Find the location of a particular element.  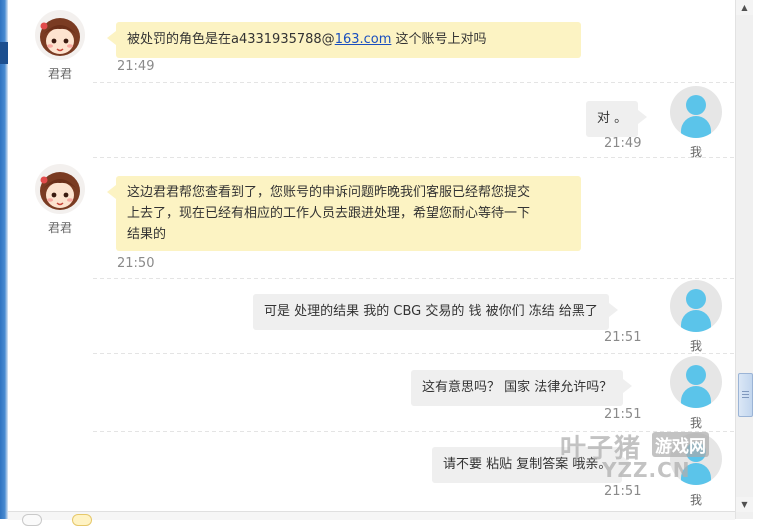

window-right-border is located at coordinates (757, 259).